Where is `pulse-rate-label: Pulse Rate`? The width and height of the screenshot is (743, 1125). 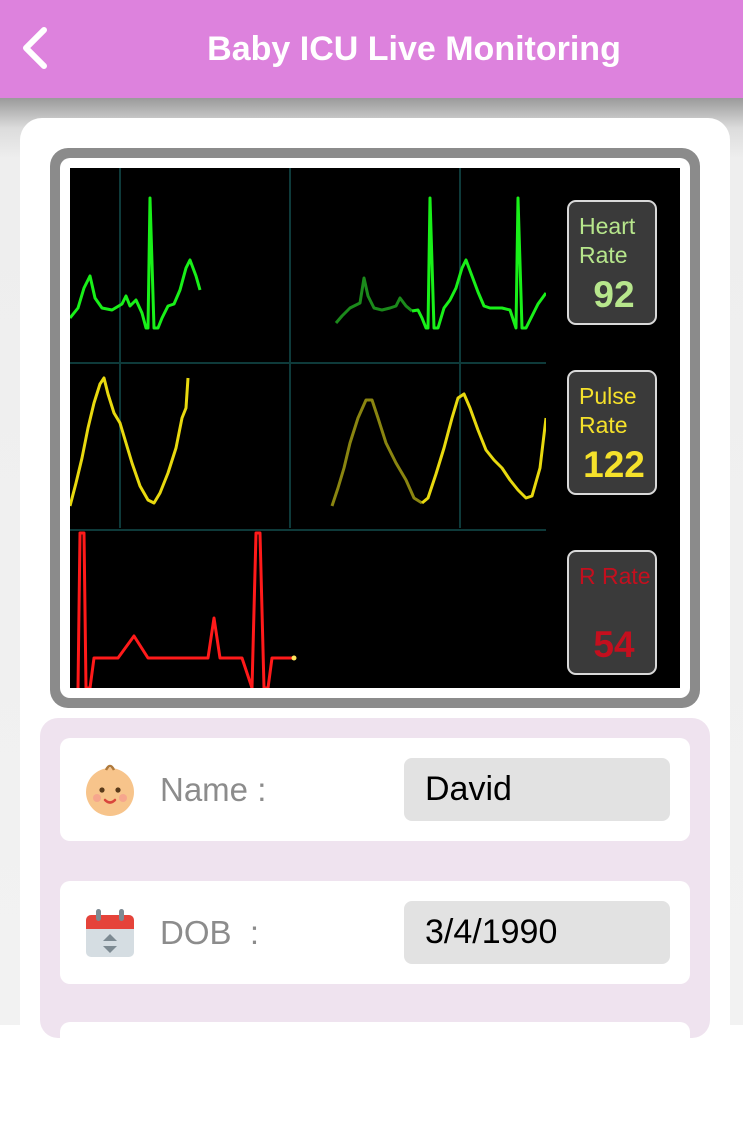 pulse-rate-label: Pulse Rate is located at coordinates (608, 410).